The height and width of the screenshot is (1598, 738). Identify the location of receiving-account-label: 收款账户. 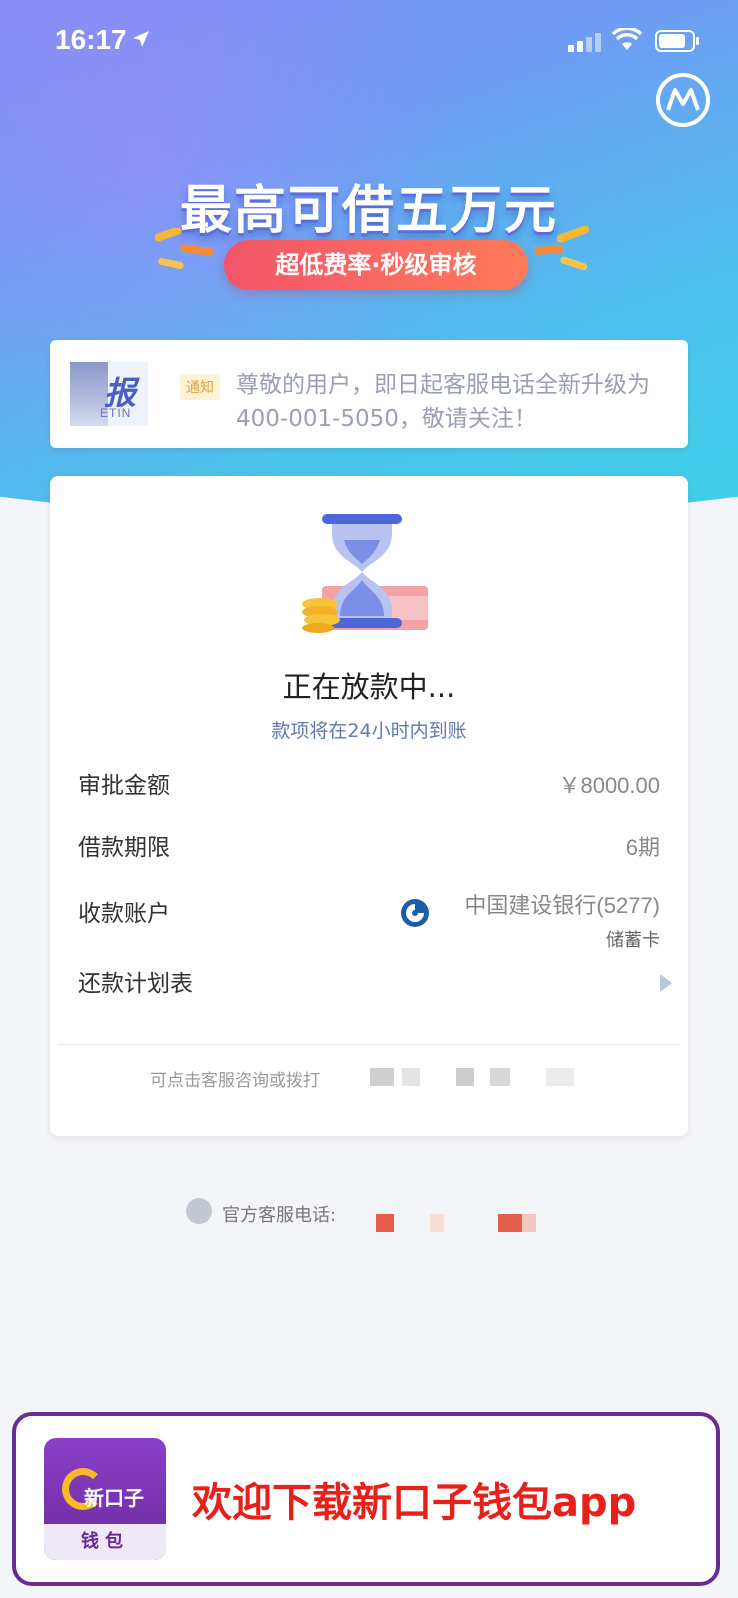
(124, 914).